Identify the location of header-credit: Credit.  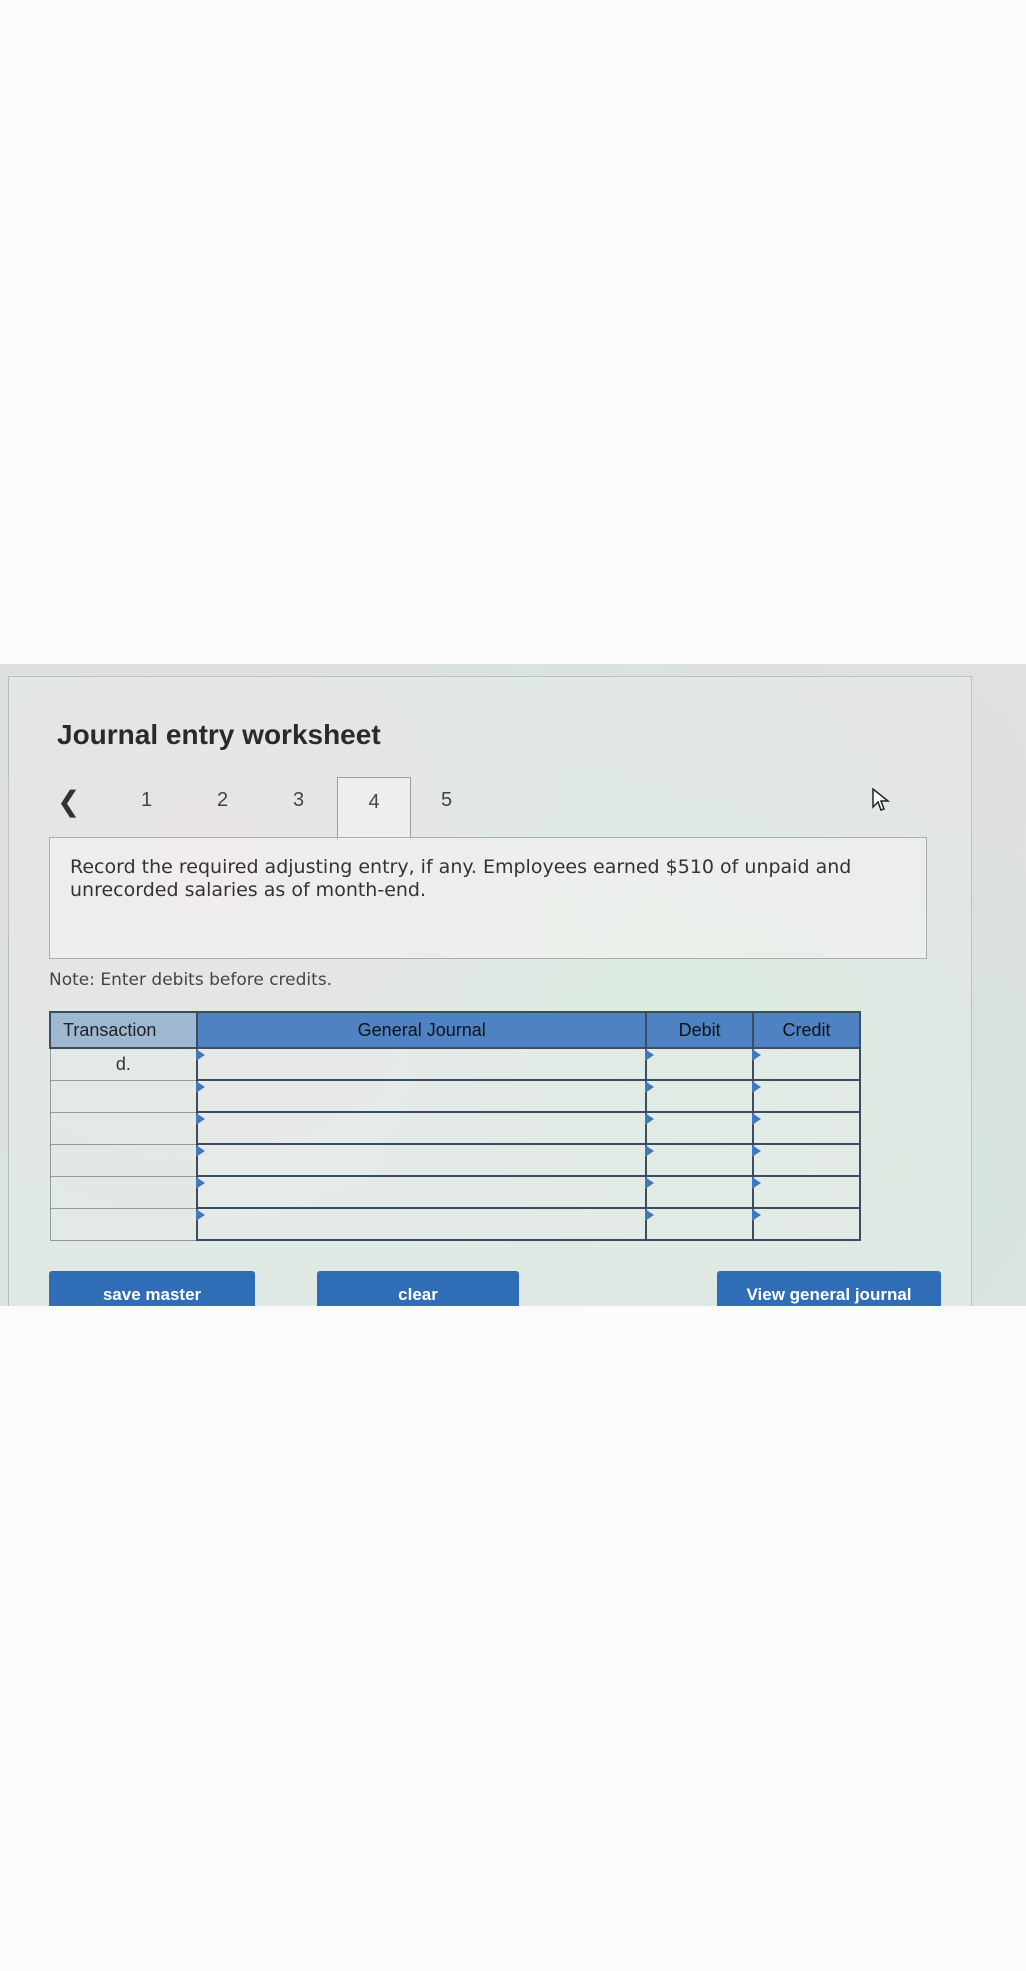
(806, 1030).